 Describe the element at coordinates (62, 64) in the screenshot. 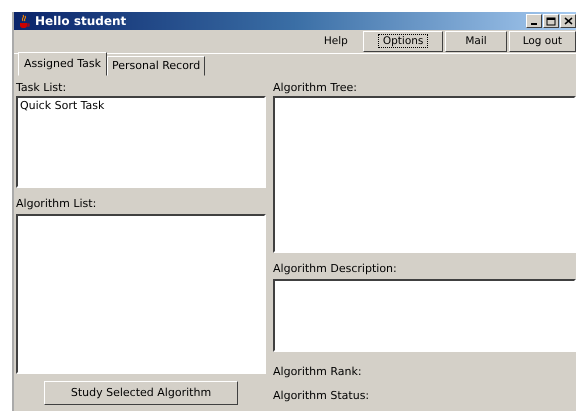

I see `tab: Assigned Task` at that location.